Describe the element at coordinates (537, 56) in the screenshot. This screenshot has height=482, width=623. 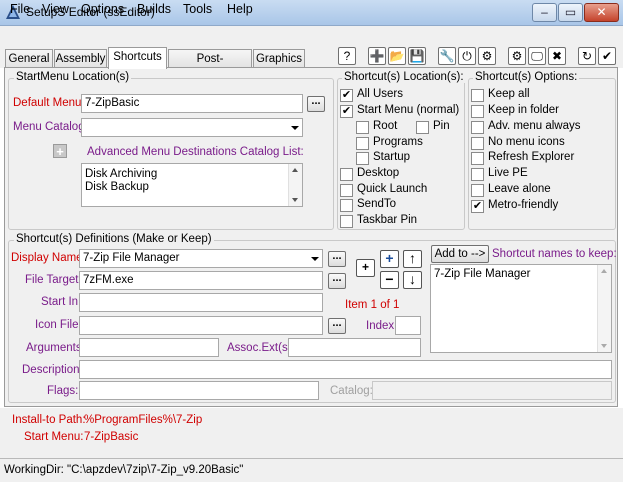
I see `monitor-icon: 🖵` at that location.